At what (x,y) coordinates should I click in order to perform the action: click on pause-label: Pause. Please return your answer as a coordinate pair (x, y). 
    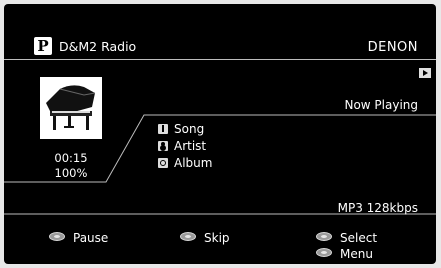
    Looking at the image, I should click on (91, 238).